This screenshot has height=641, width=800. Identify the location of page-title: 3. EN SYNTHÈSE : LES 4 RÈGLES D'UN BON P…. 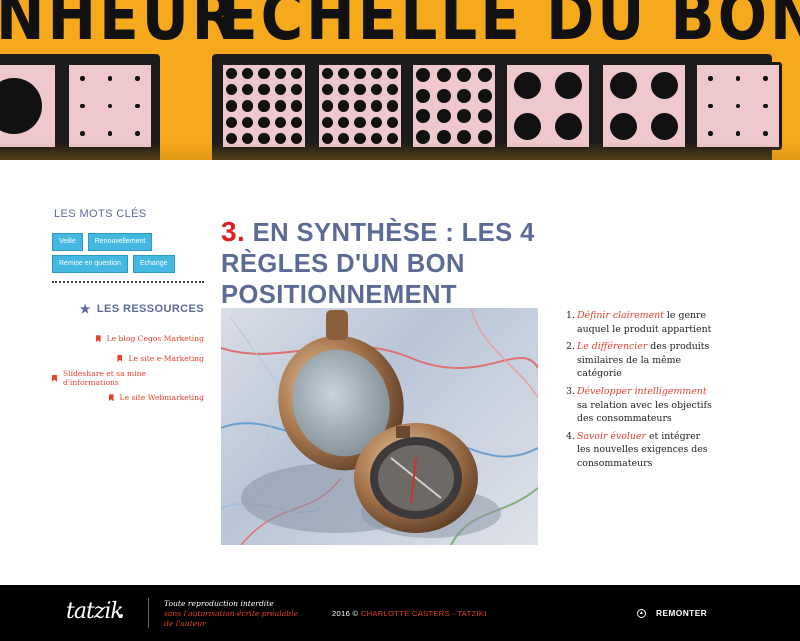
(431, 263).